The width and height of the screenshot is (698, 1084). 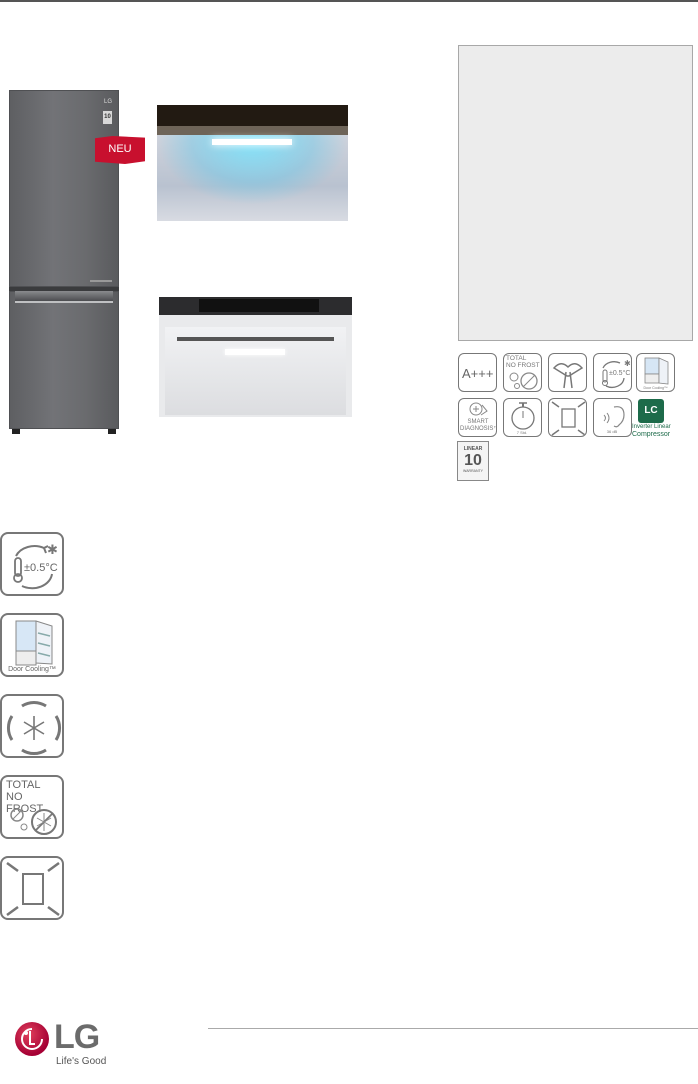 What do you see at coordinates (64, 297) in the screenshot?
I see `fridge-handle` at bounding box center [64, 297].